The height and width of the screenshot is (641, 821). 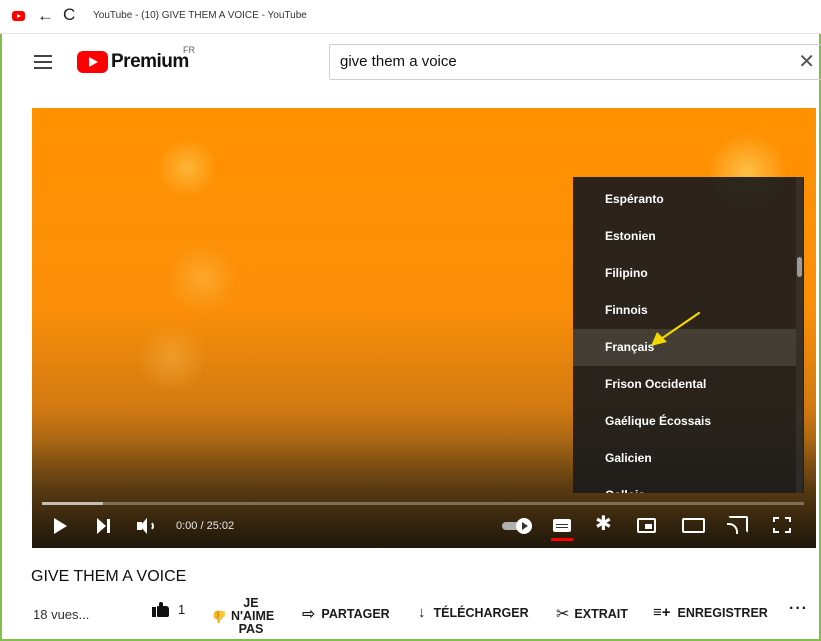 I want to click on cast-icon, so click(x=737, y=525).